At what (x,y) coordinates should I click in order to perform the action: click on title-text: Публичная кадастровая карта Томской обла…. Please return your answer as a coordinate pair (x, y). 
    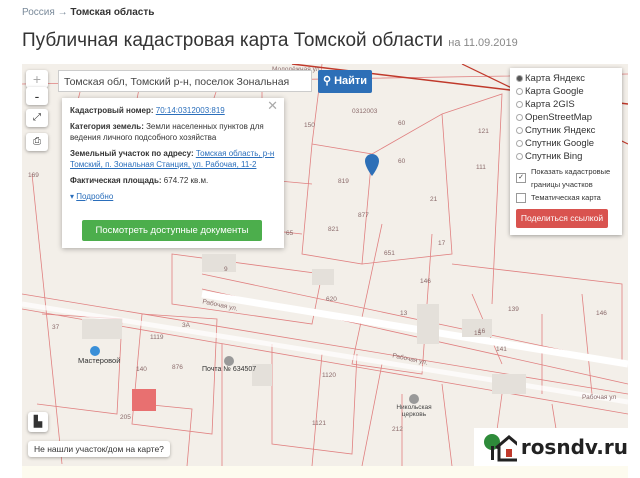
    Looking at the image, I should click on (233, 40).